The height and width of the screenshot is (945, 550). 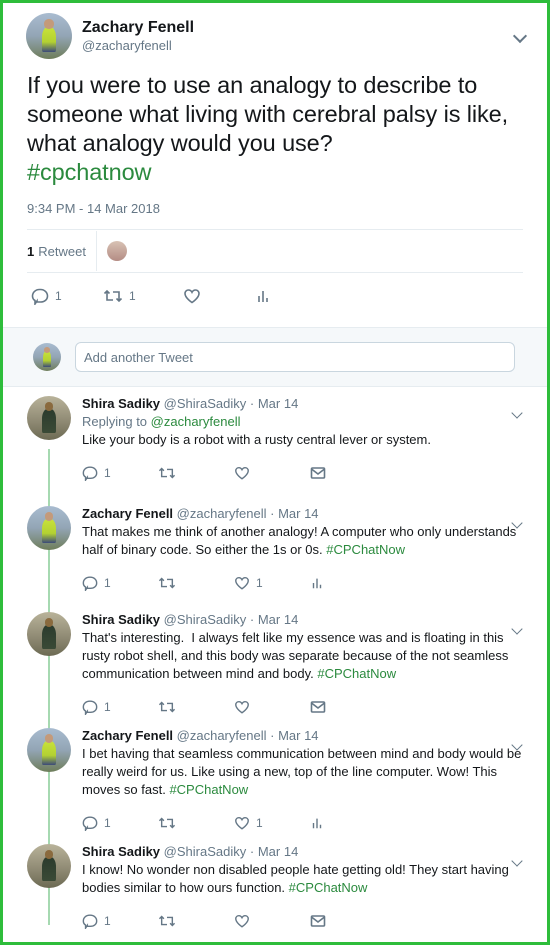 What do you see at coordinates (138, 45) in the screenshot?
I see `author-handle: @zacharyfenell` at bounding box center [138, 45].